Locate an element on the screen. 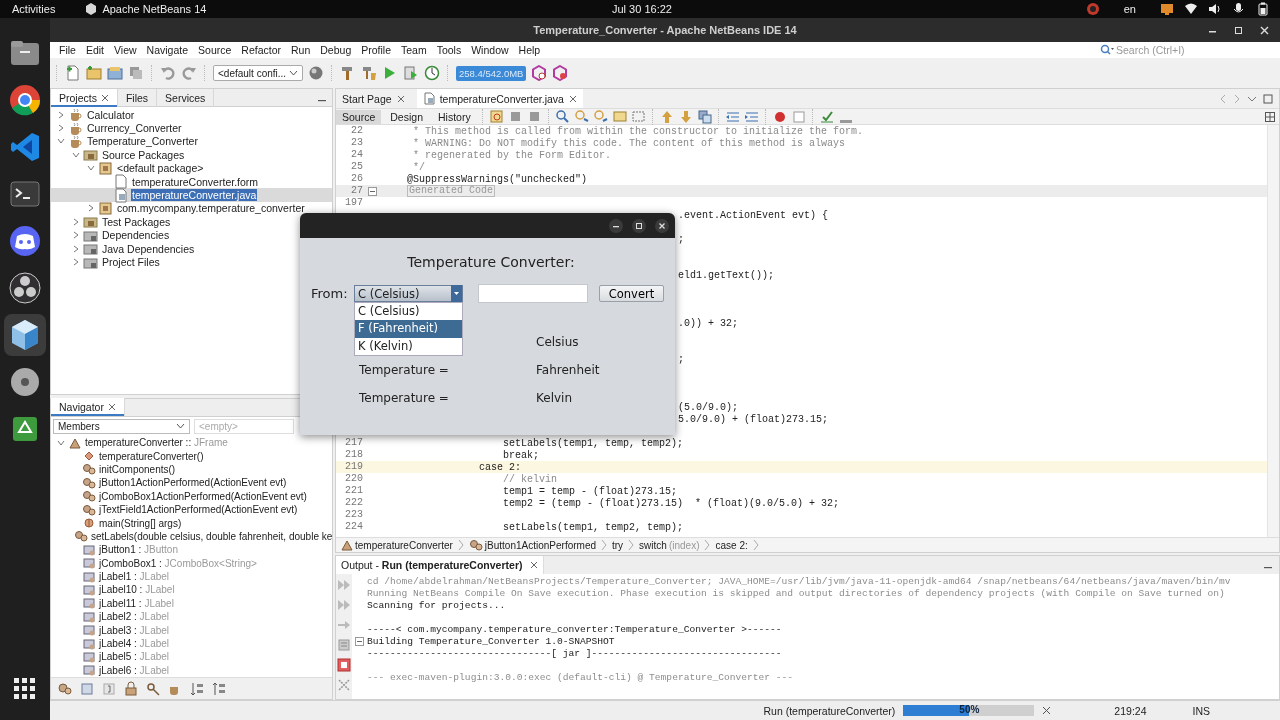  dropdown-option: C (Celsius) is located at coordinates (408, 312).